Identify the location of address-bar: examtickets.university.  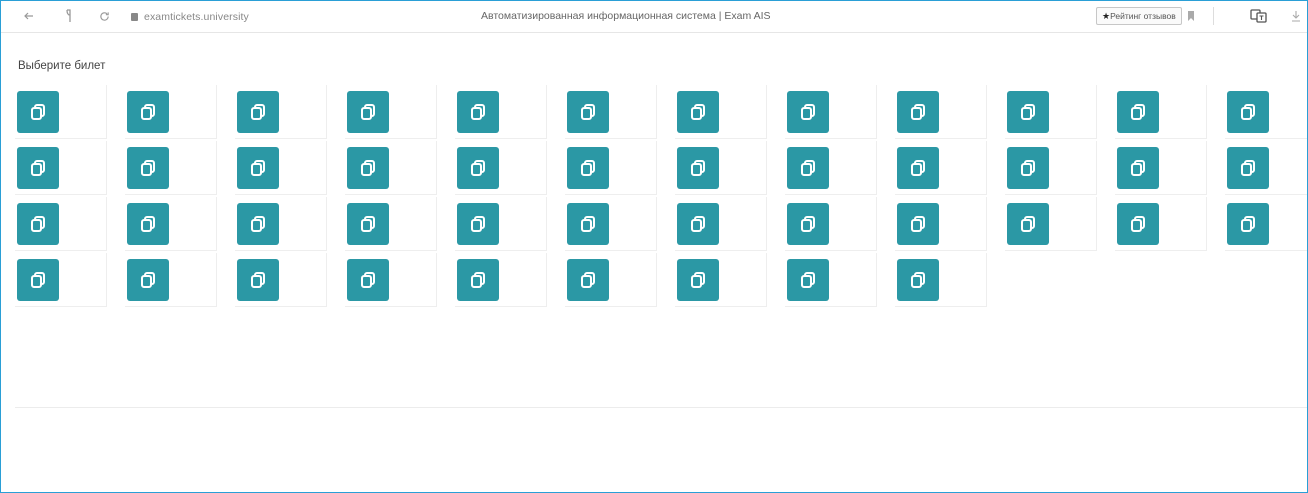
(190, 16).